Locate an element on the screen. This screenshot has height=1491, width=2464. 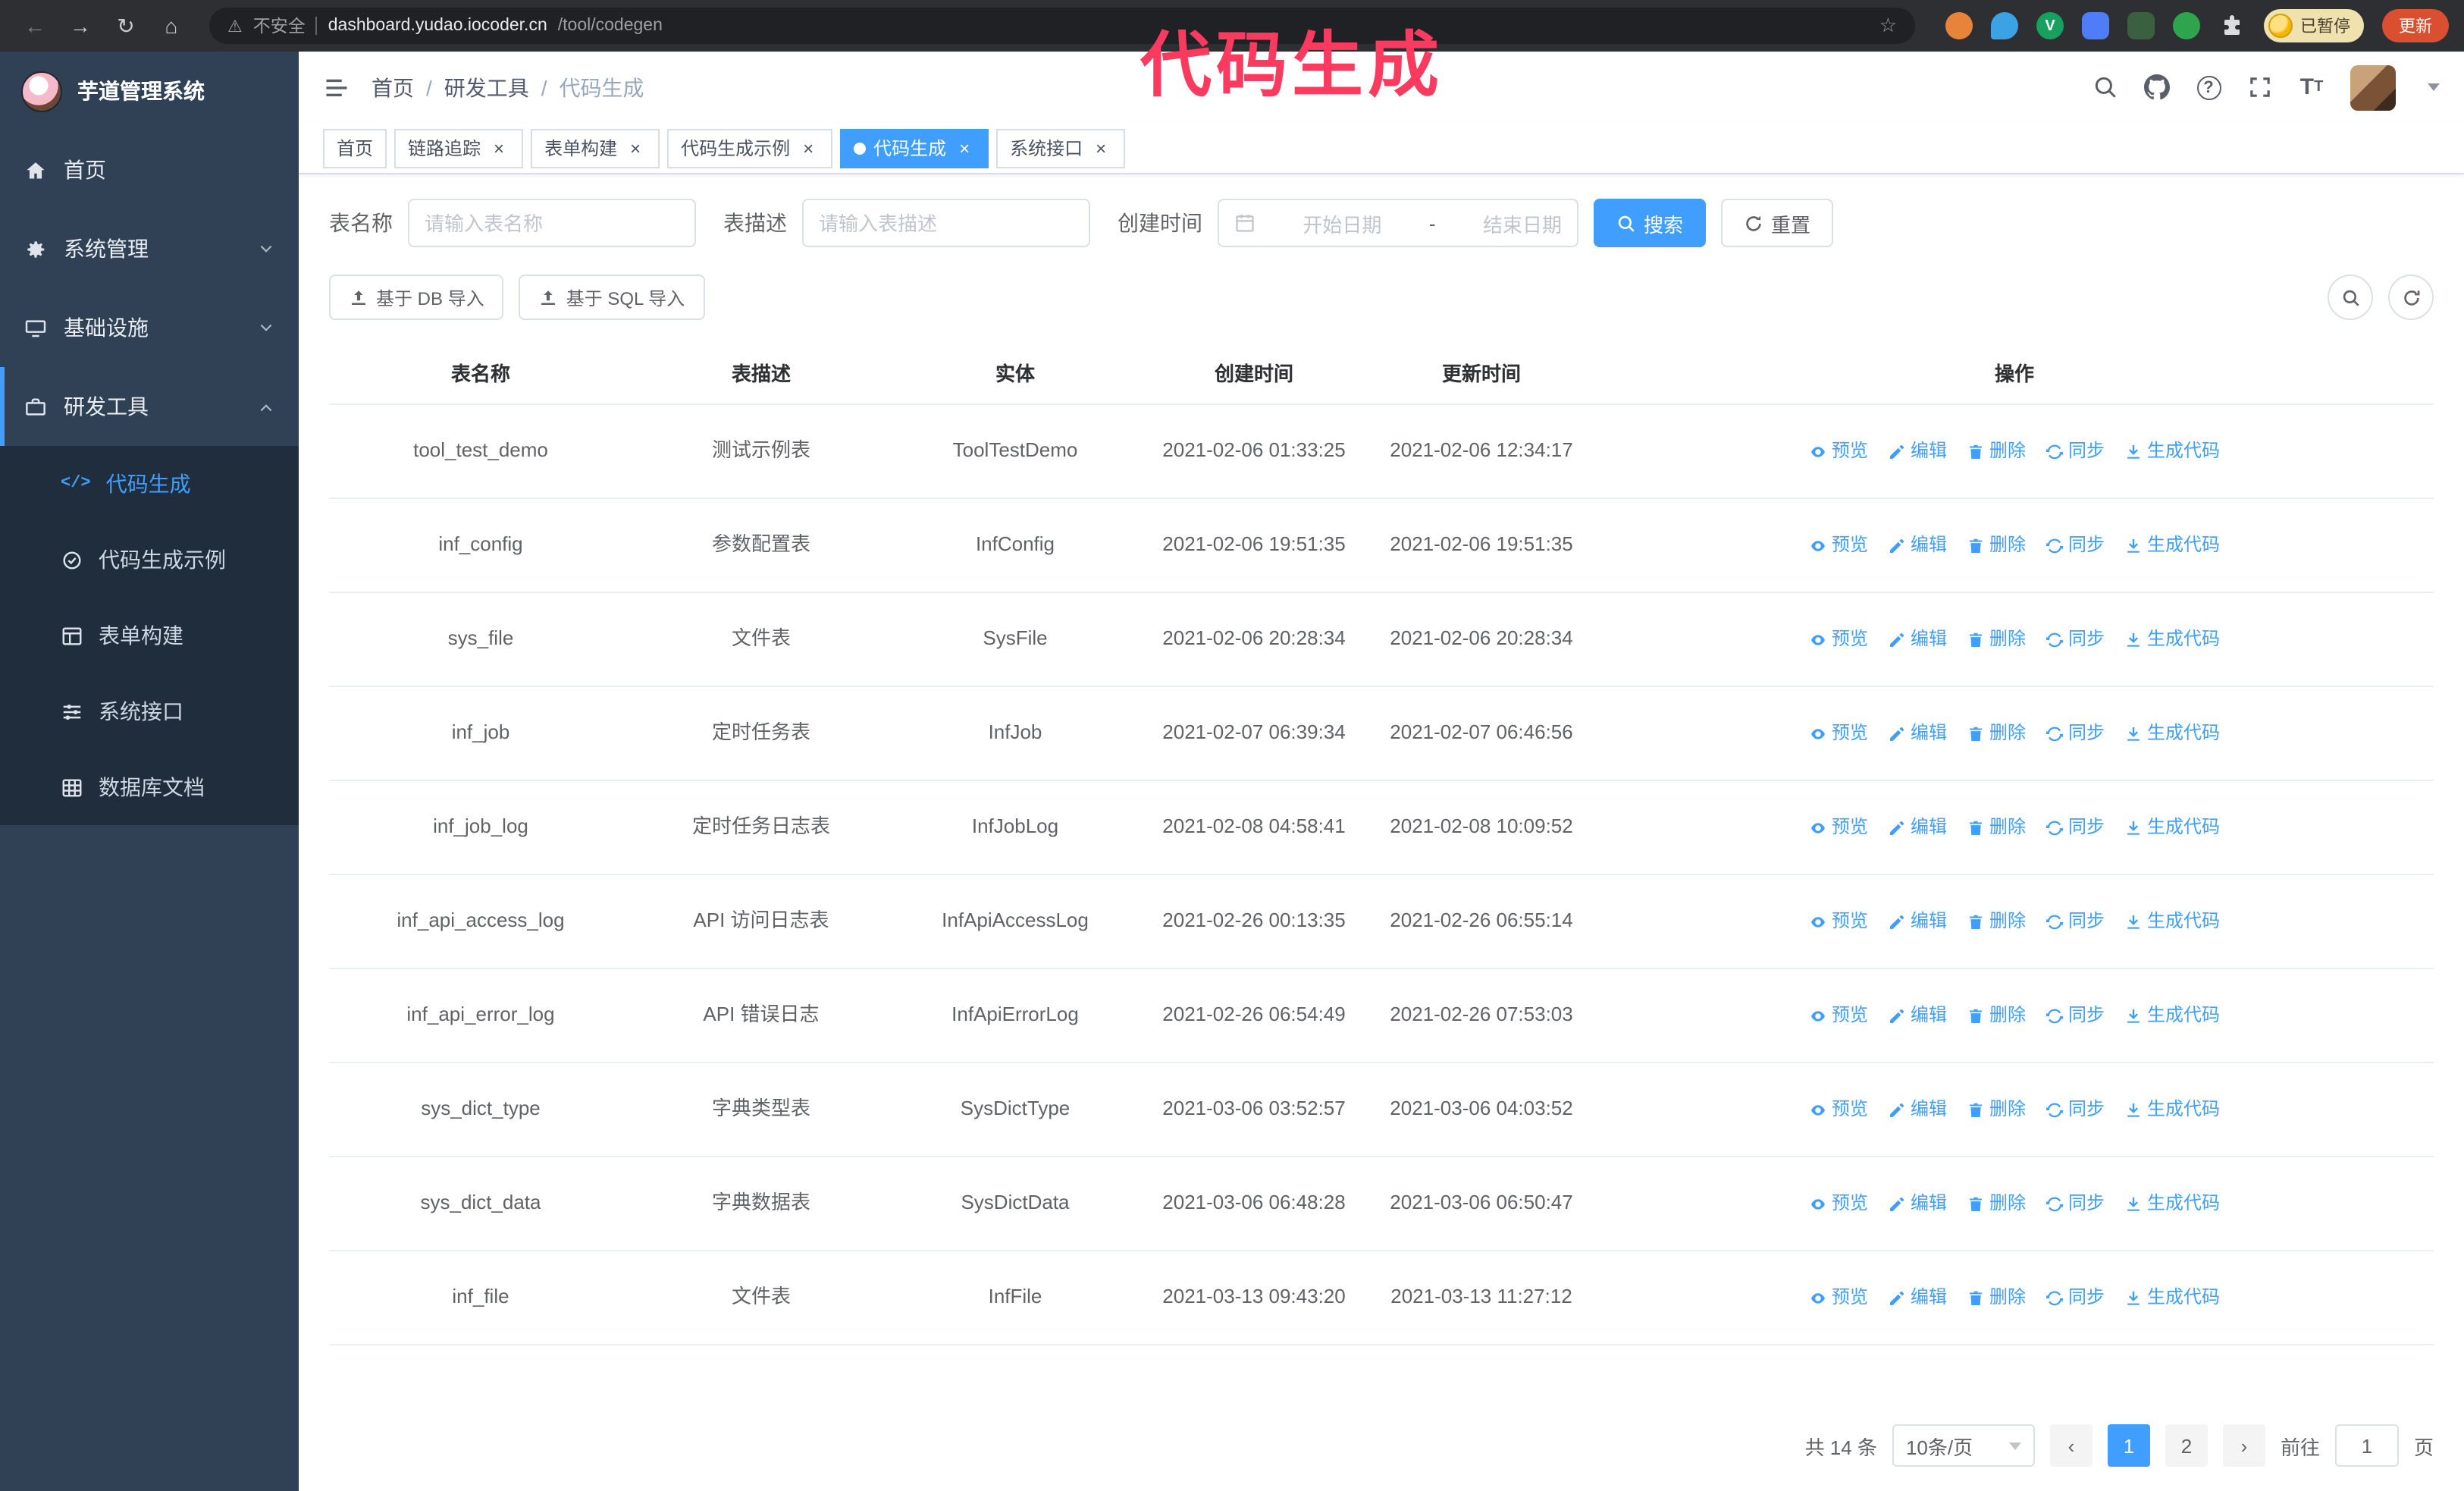
user-avatar is located at coordinates (2373, 87).